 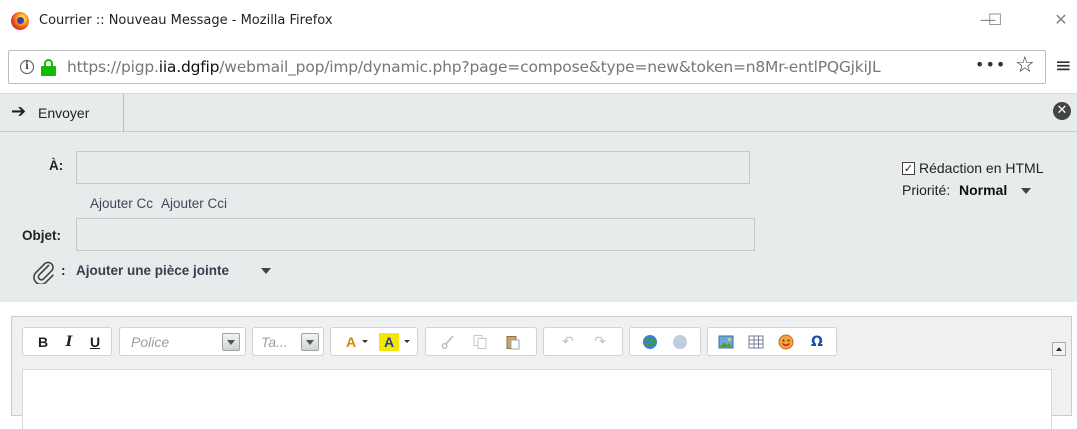 I want to click on font-combo: Police, so click(x=182, y=341).